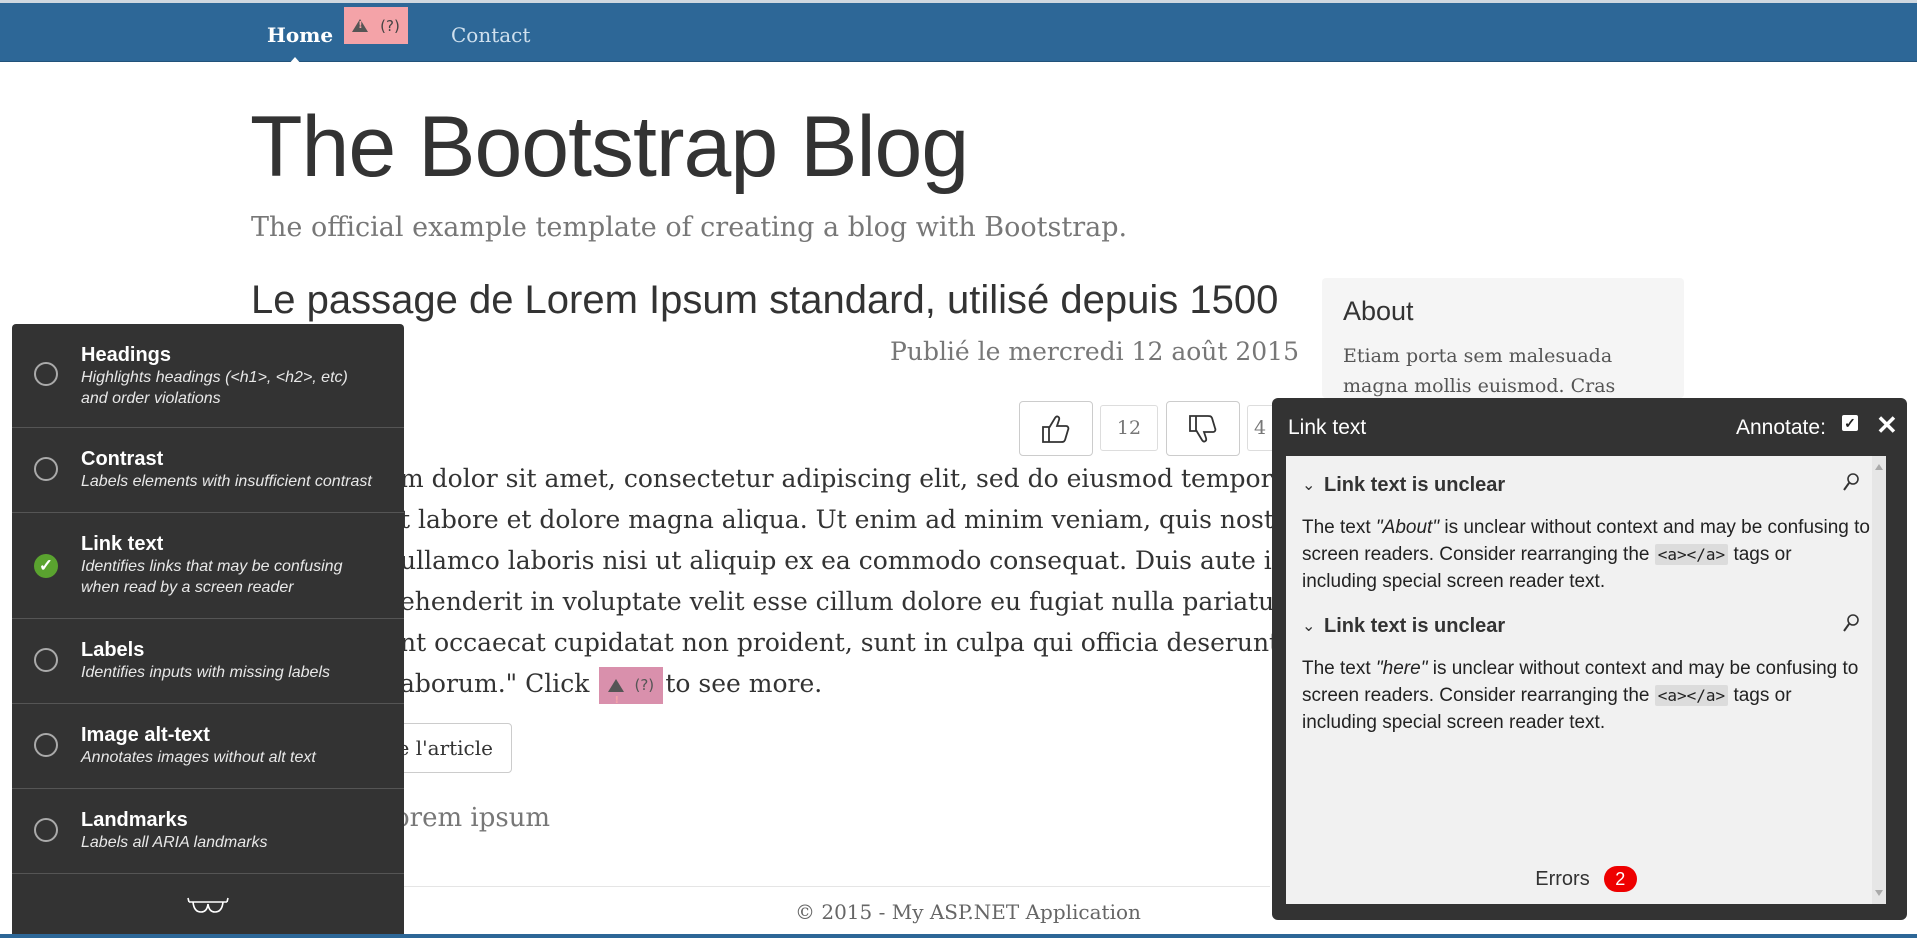  I want to click on glasses-icon, so click(208, 905).